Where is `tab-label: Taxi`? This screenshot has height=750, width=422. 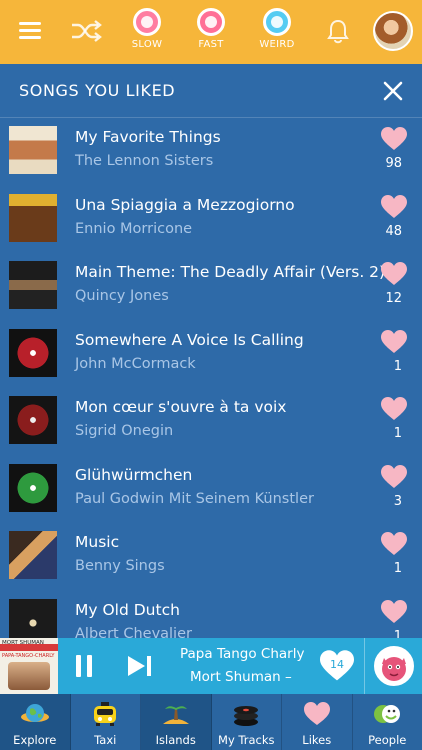
tab-label: Taxi is located at coordinates (105, 740).